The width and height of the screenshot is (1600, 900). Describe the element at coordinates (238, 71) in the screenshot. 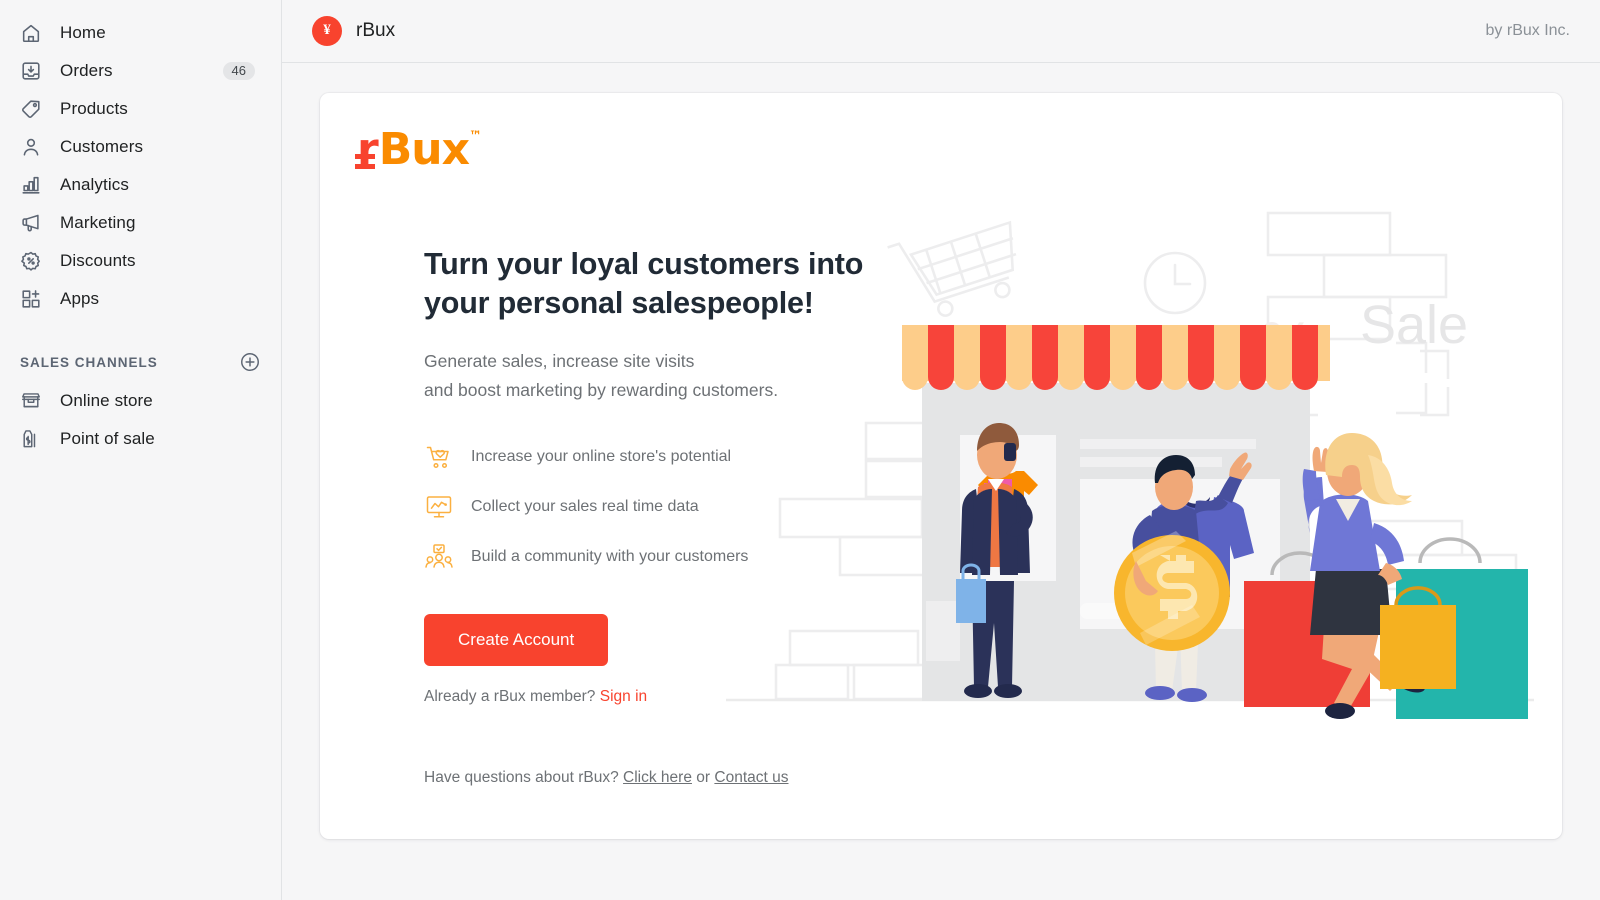

I see `orders-count-badge: 46` at that location.